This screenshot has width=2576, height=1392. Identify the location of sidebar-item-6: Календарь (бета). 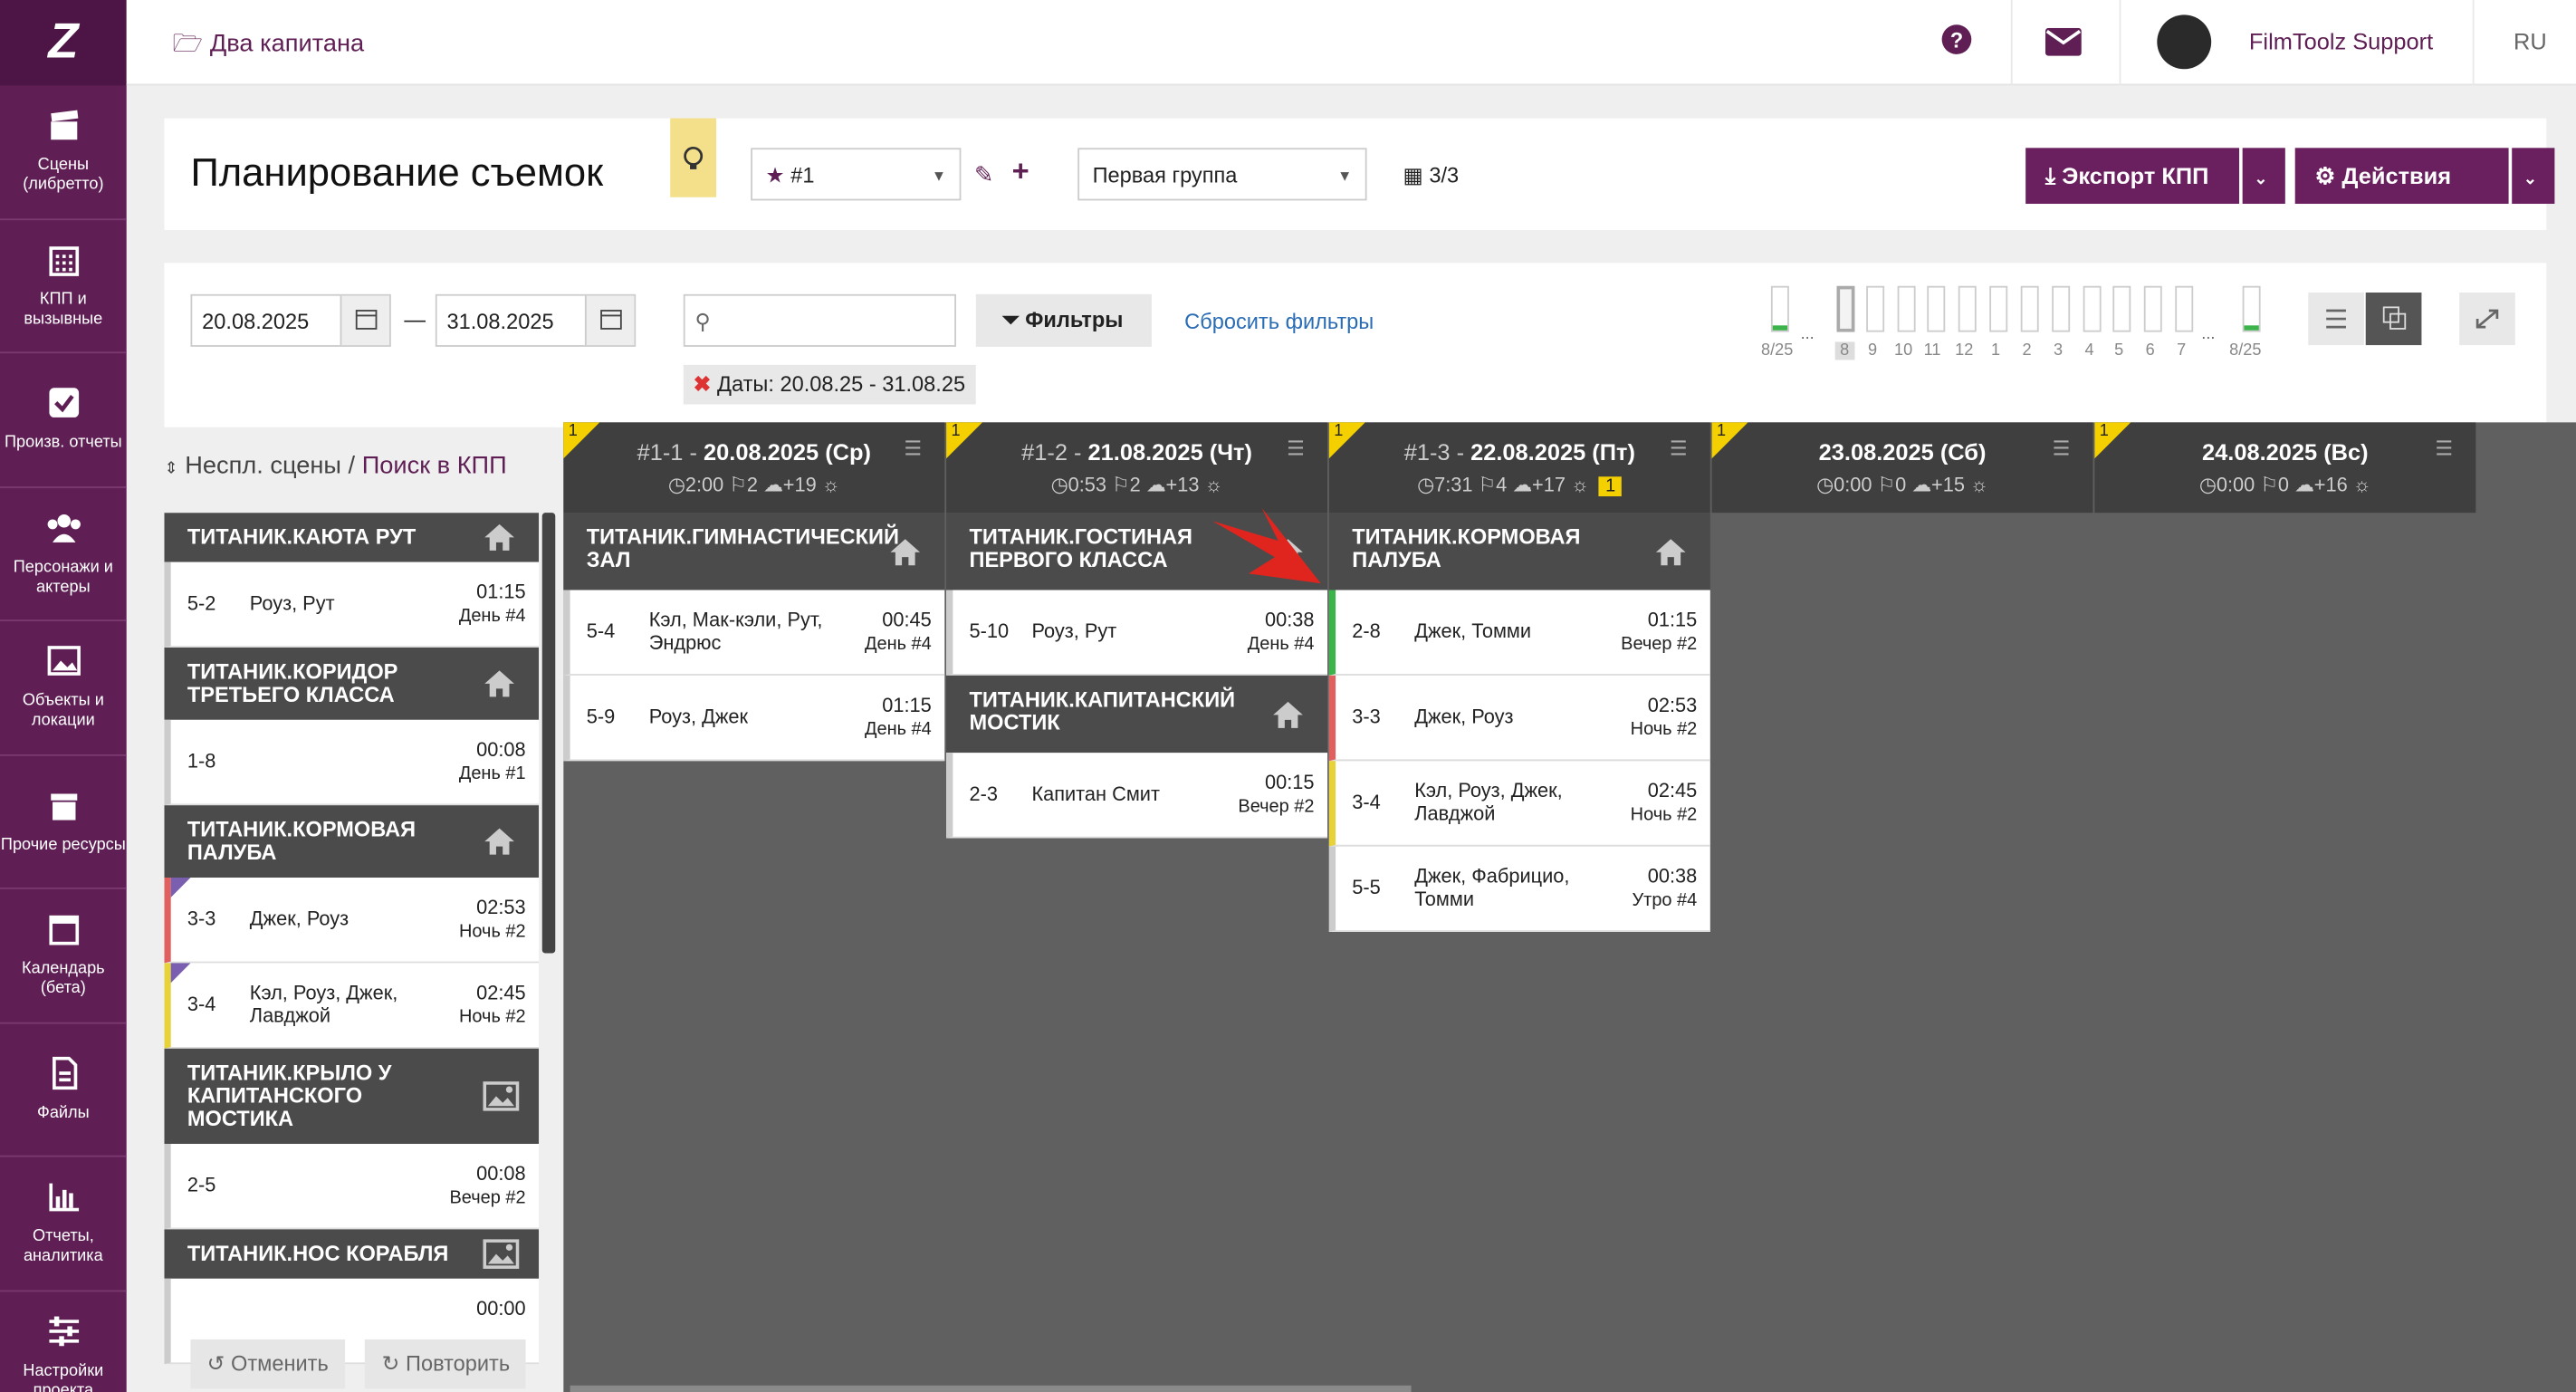
(63, 956).